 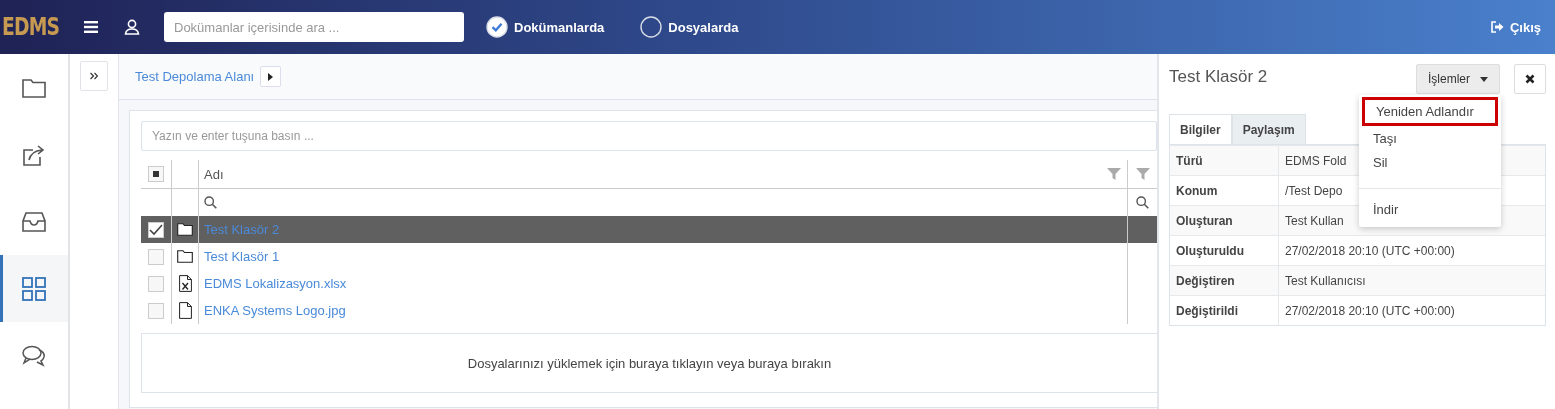 I want to click on scope-radio: Dokümanlarda, so click(x=545, y=27).